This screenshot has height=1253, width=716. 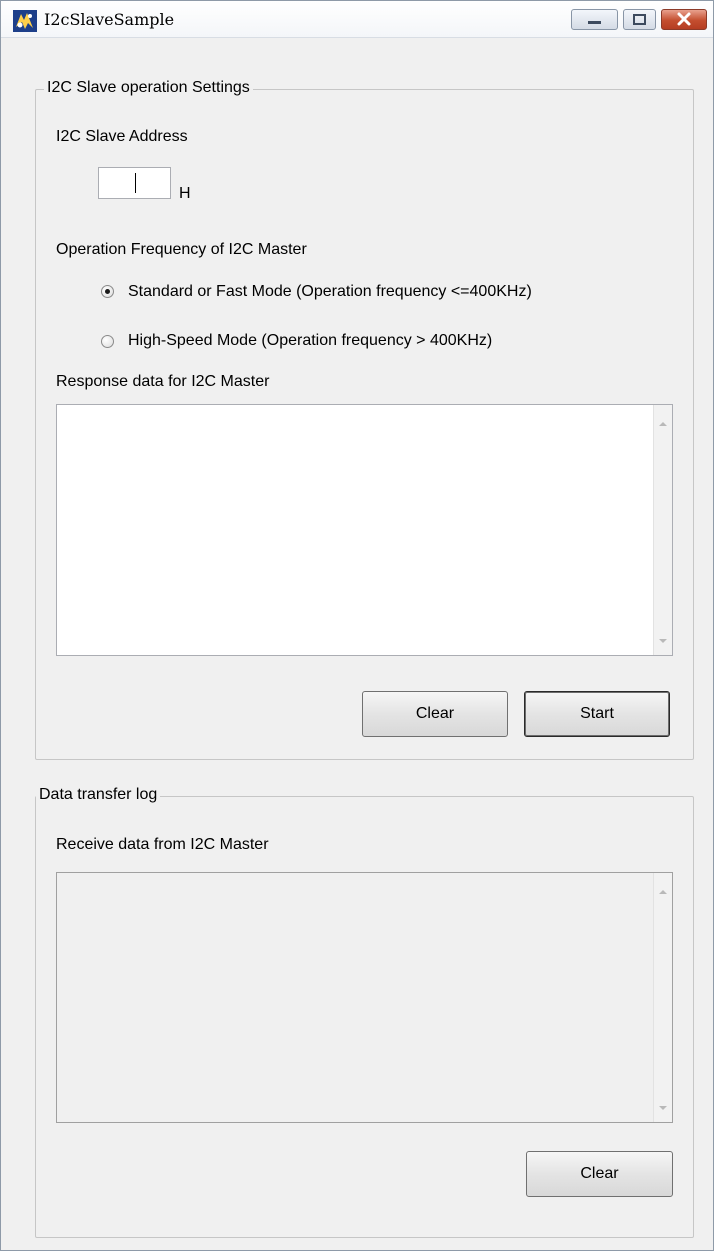 I want to click on radio-highspeed-mode, so click(x=107, y=341).